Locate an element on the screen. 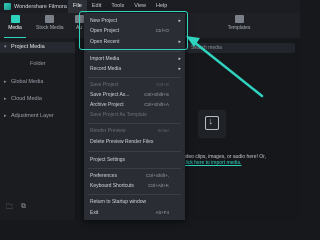 The width and height of the screenshot is (320, 240). sidebar-item-label: Adjustment Layer is located at coordinates (32, 116).